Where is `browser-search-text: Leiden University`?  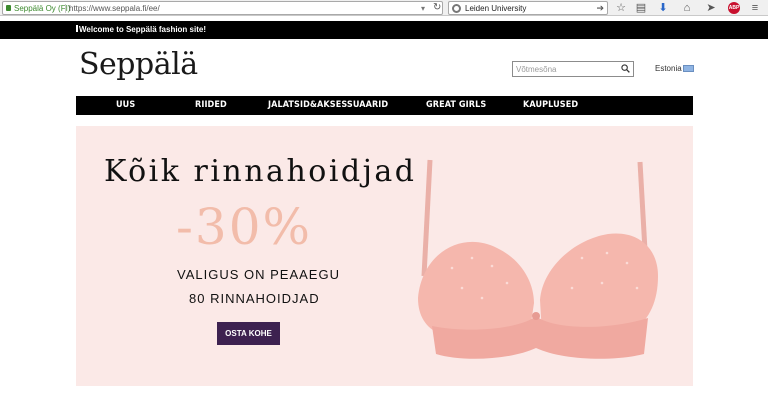
browser-search-text: Leiden University is located at coordinates (495, 8).